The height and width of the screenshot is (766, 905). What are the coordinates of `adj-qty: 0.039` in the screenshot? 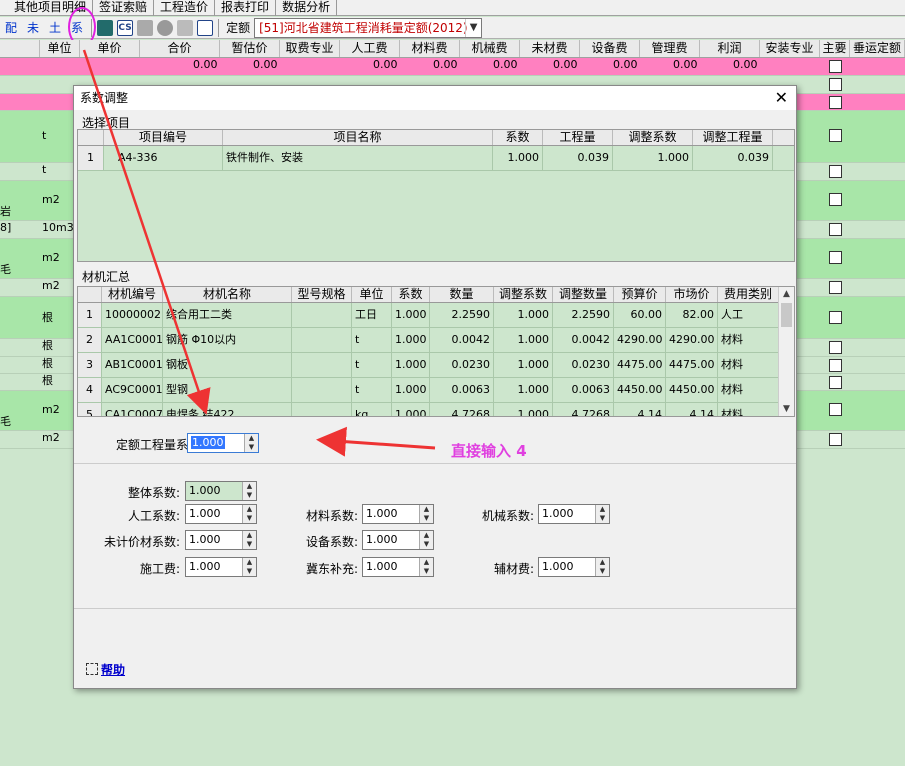 It's located at (733, 158).